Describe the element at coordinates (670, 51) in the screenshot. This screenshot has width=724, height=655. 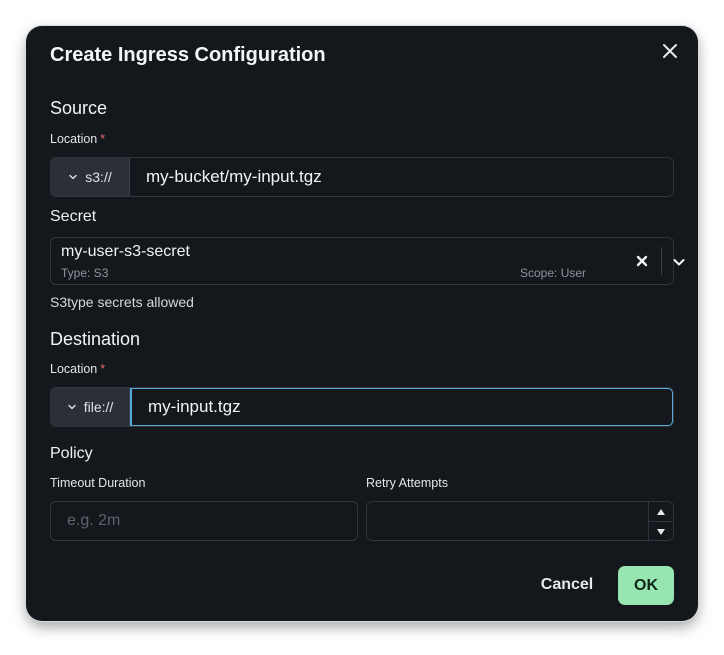
I see `close-icon` at that location.